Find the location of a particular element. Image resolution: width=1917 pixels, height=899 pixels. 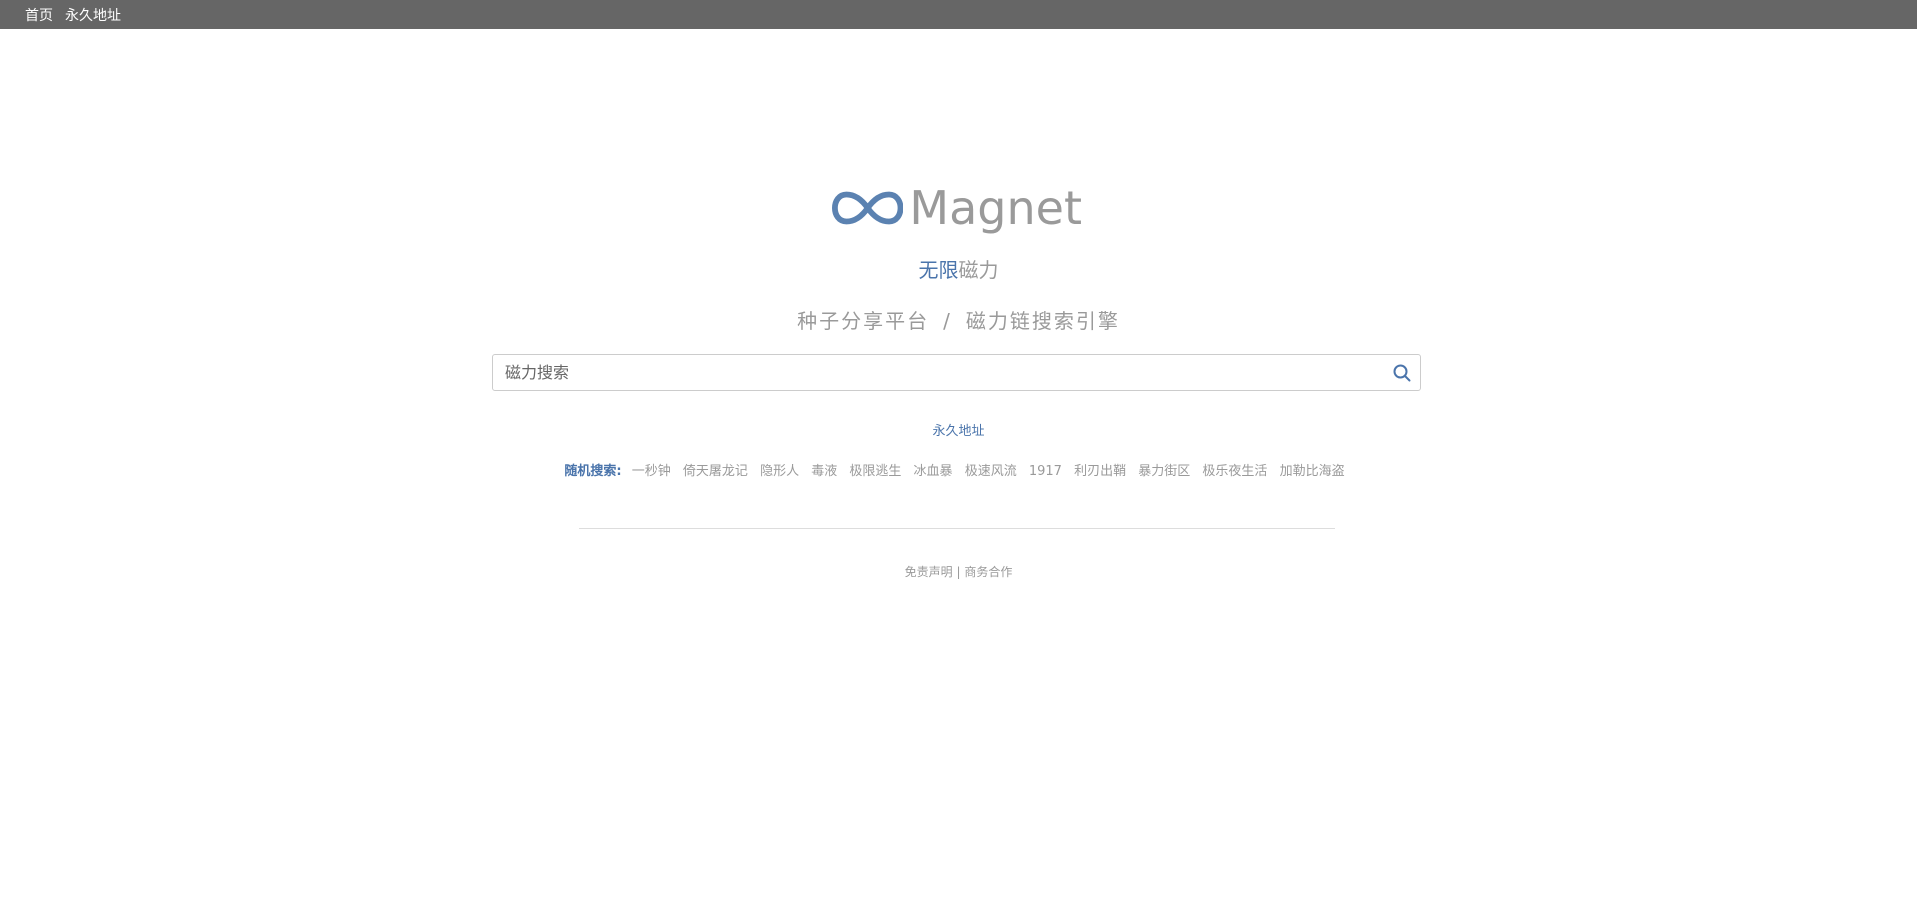

nav-home-link: 首页 is located at coordinates (39, 15).